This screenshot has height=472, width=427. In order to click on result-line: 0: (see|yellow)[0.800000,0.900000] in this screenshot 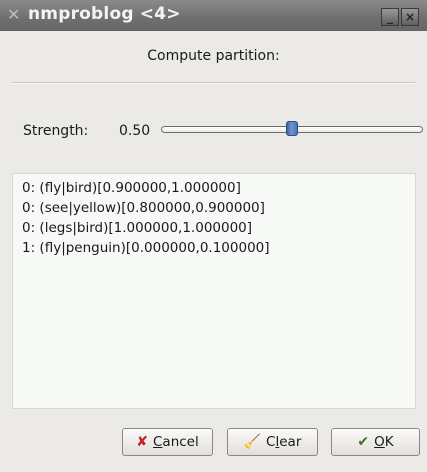, I will do `click(143, 208)`.